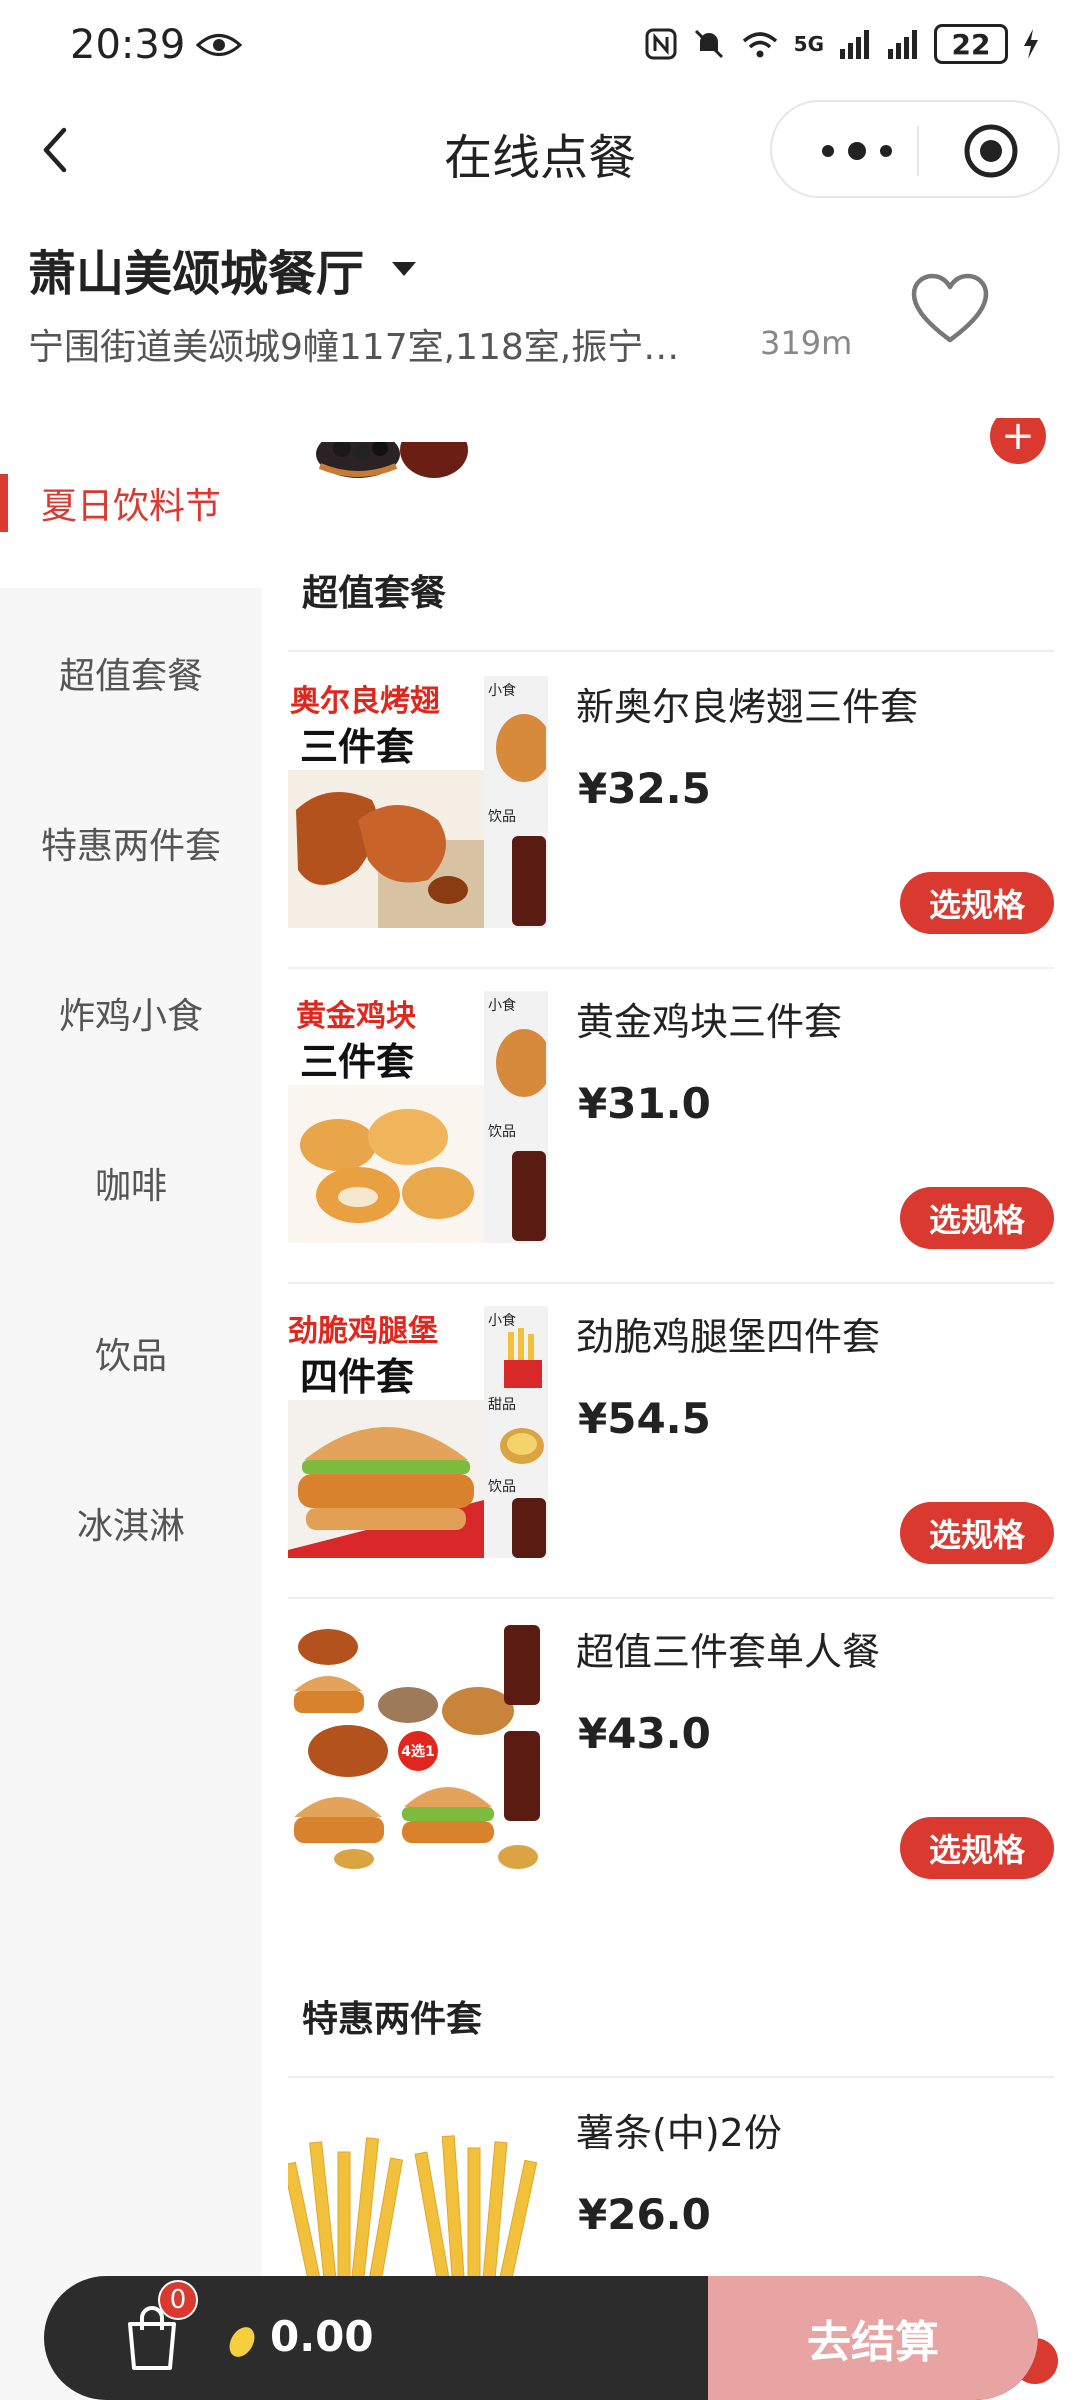  What do you see at coordinates (523, 1358) in the screenshot?
I see `fries-thumb` at bounding box center [523, 1358].